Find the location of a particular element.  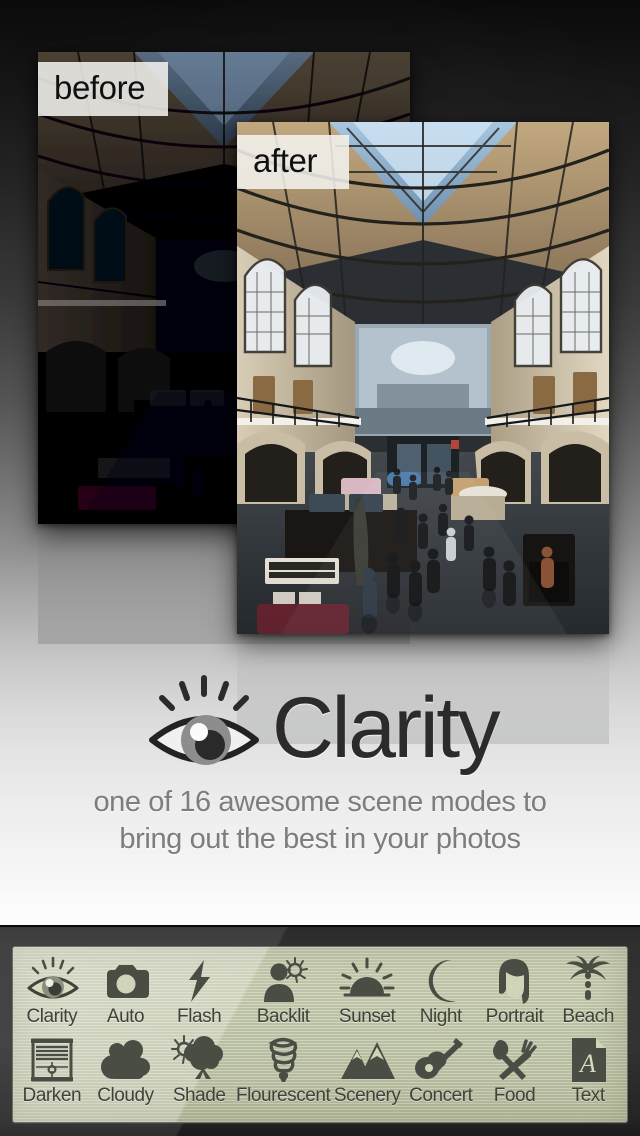

fork-knife-icon is located at coordinates (514, 1060).